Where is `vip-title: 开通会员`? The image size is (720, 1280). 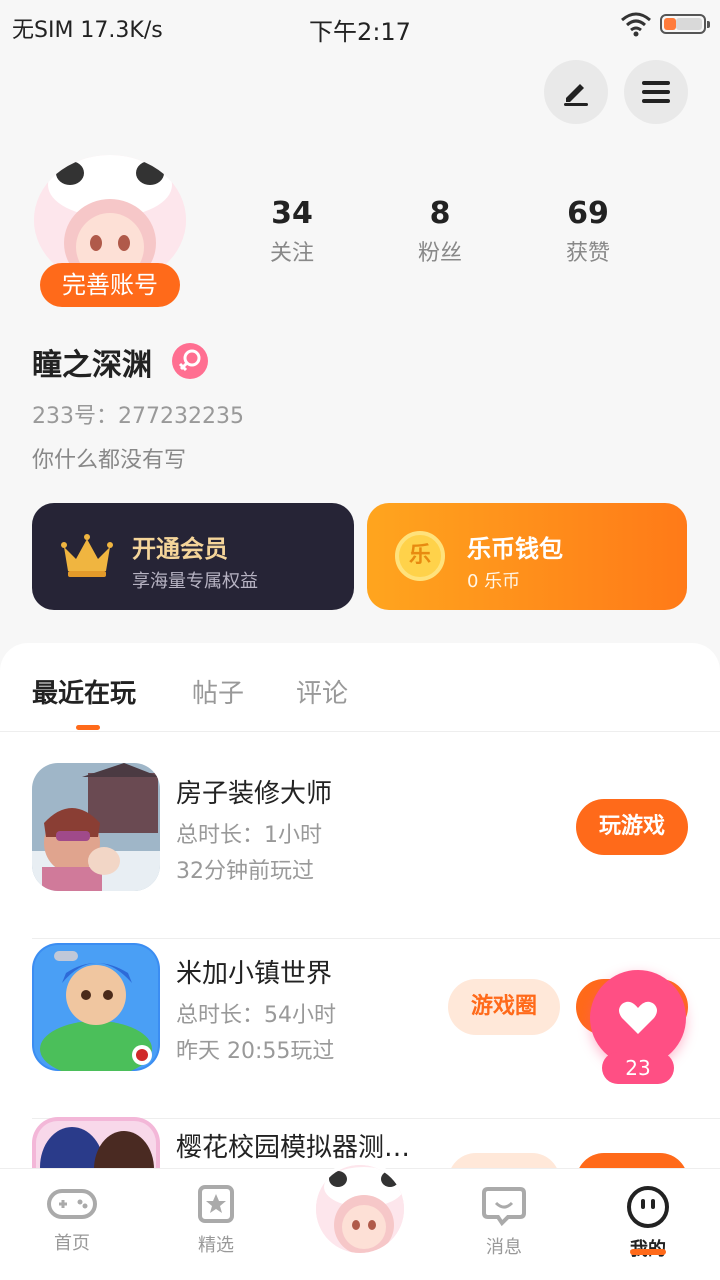 vip-title: 开通会员 is located at coordinates (180, 549).